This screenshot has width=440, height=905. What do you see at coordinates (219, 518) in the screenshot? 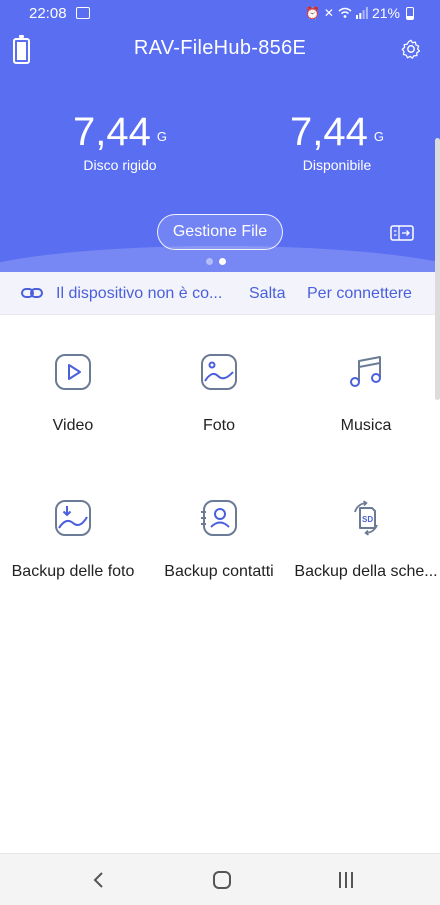
I see `contacts-backup-icon` at bounding box center [219, 518].